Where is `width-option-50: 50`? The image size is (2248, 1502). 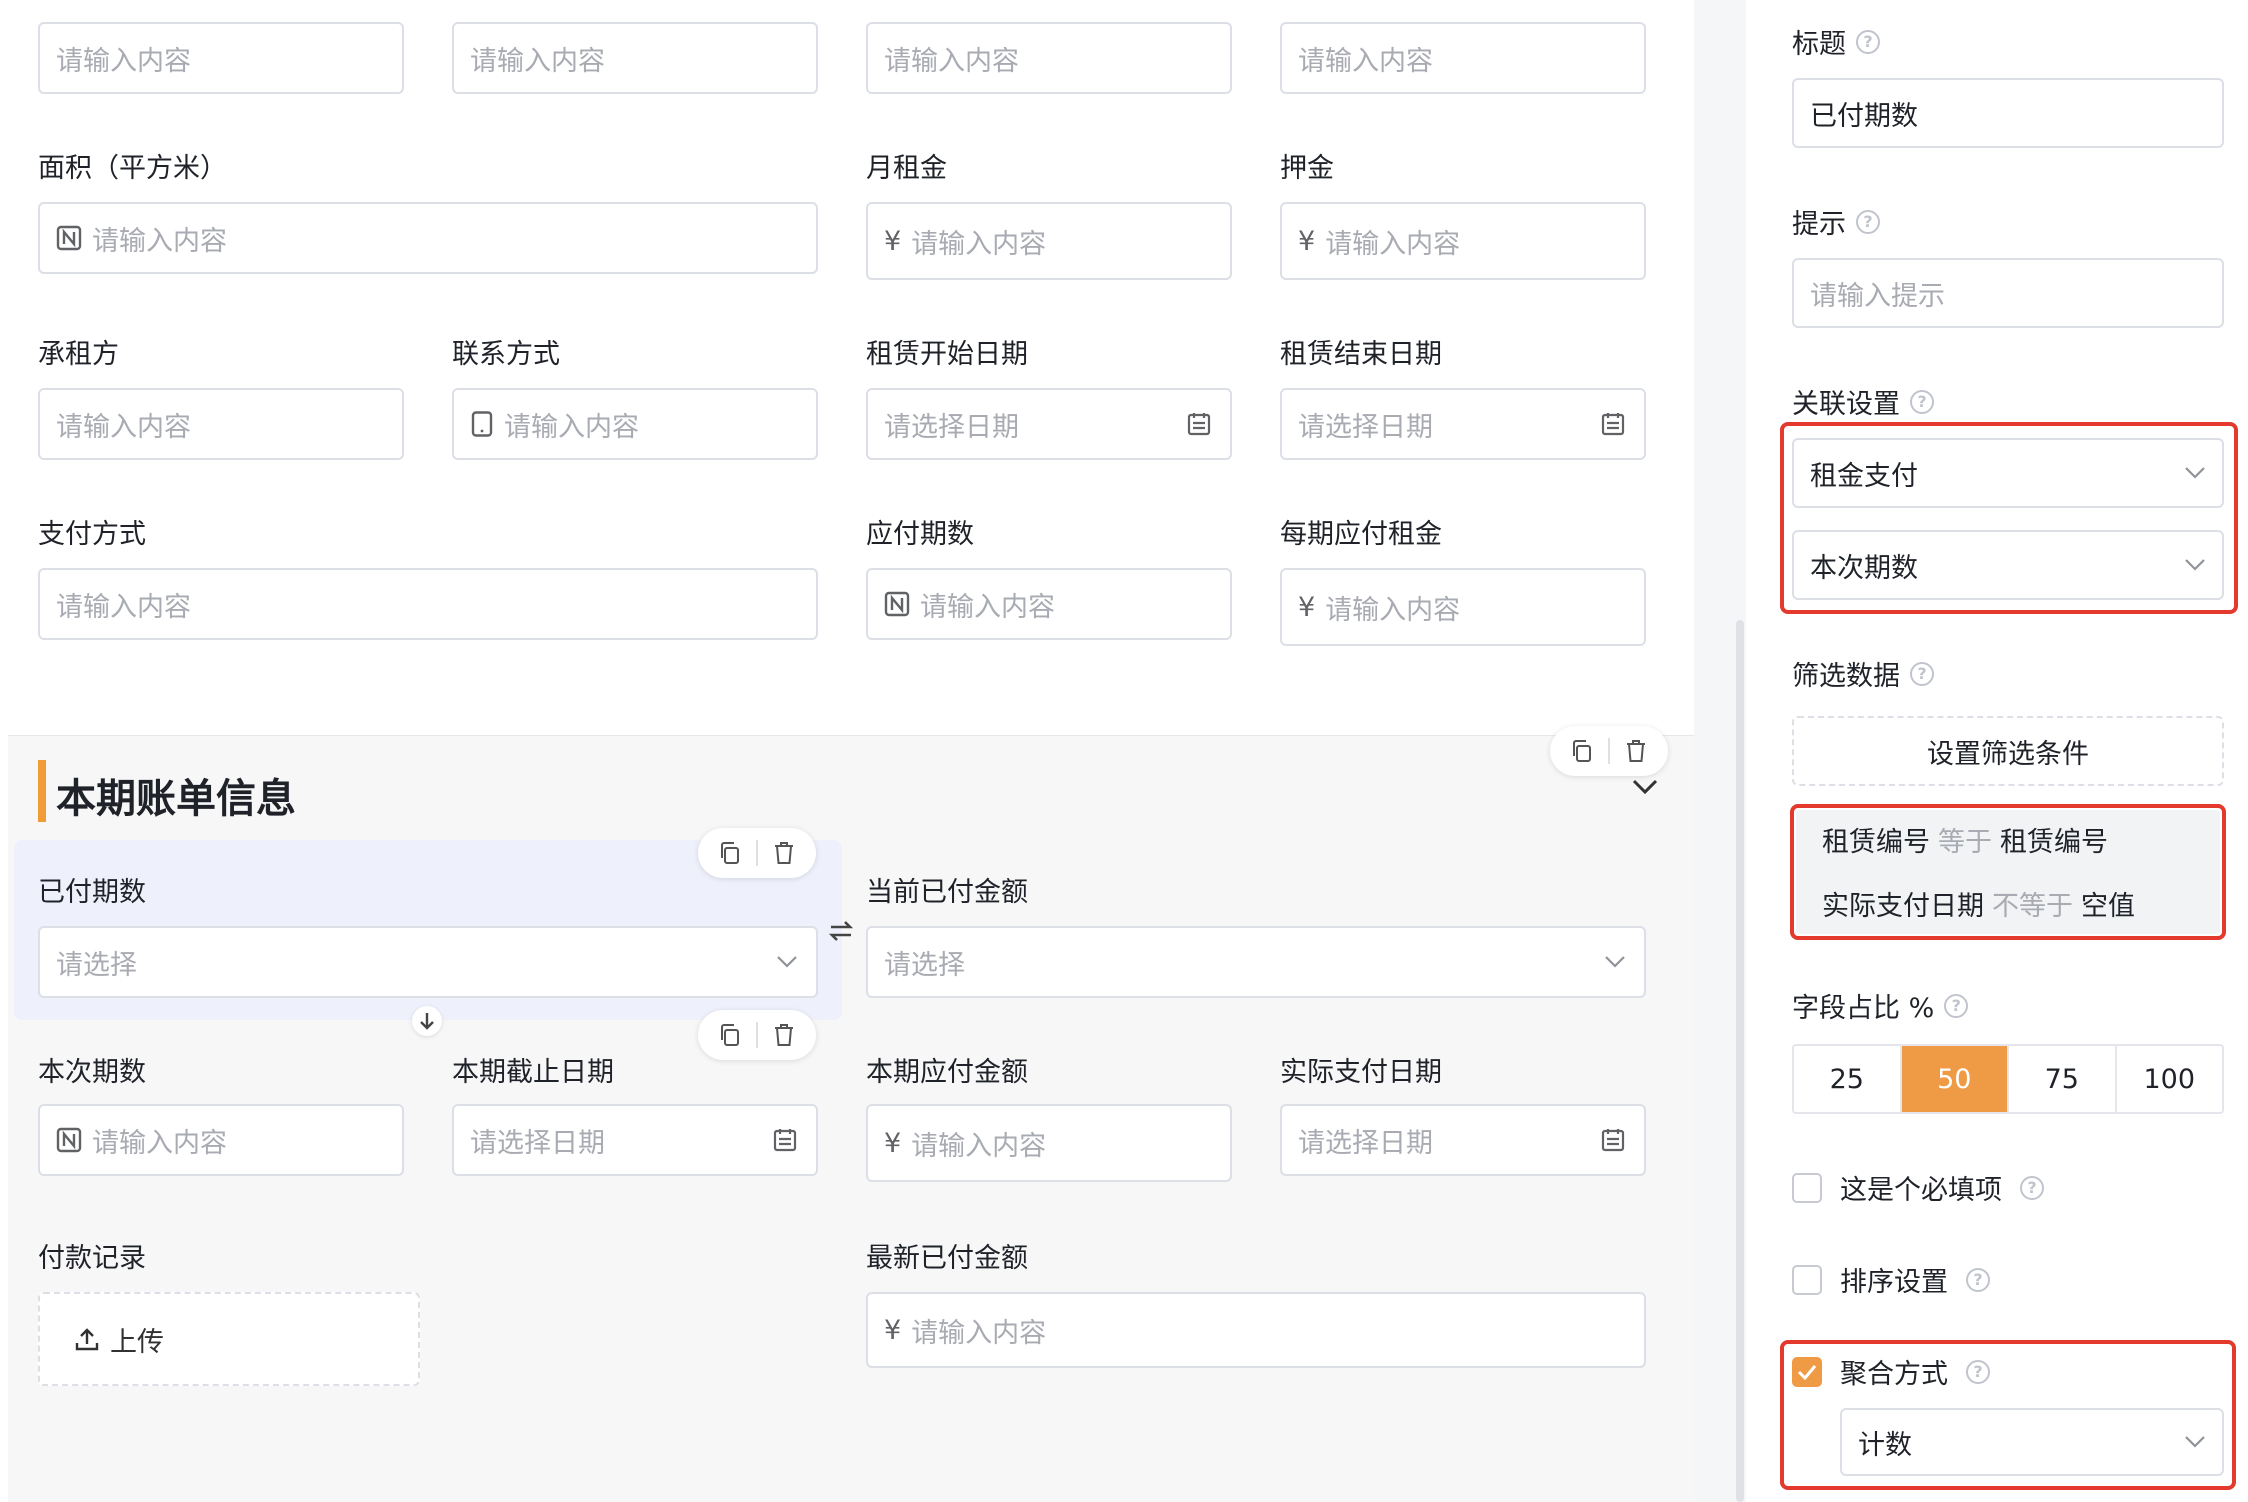 width-option-50: 50 is located at coordinates (1955, 1079).